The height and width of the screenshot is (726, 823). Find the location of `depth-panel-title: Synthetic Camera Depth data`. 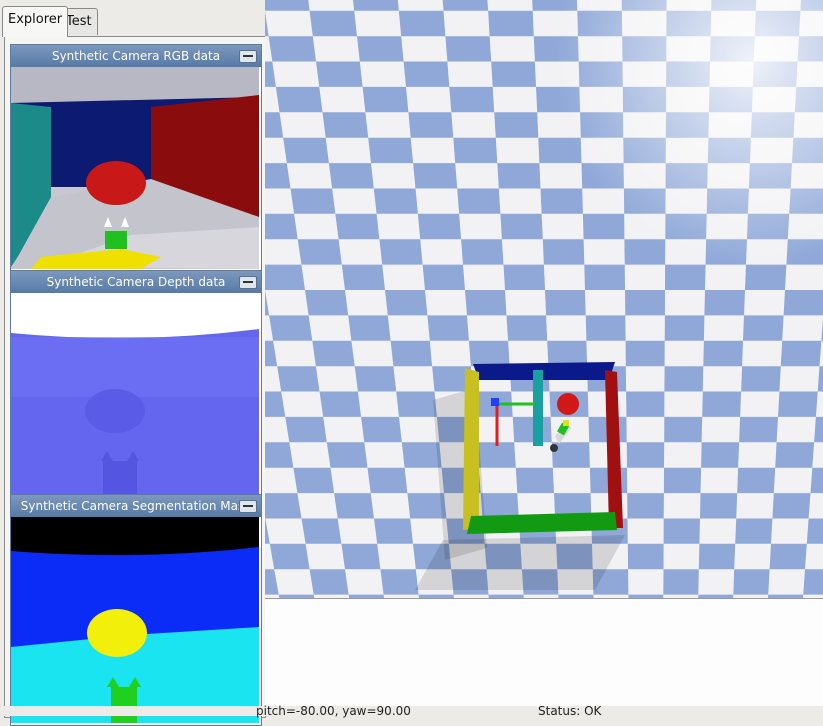

depth-panel-title: Synthetic Camera Depth data is located at coordinates (136, 282).